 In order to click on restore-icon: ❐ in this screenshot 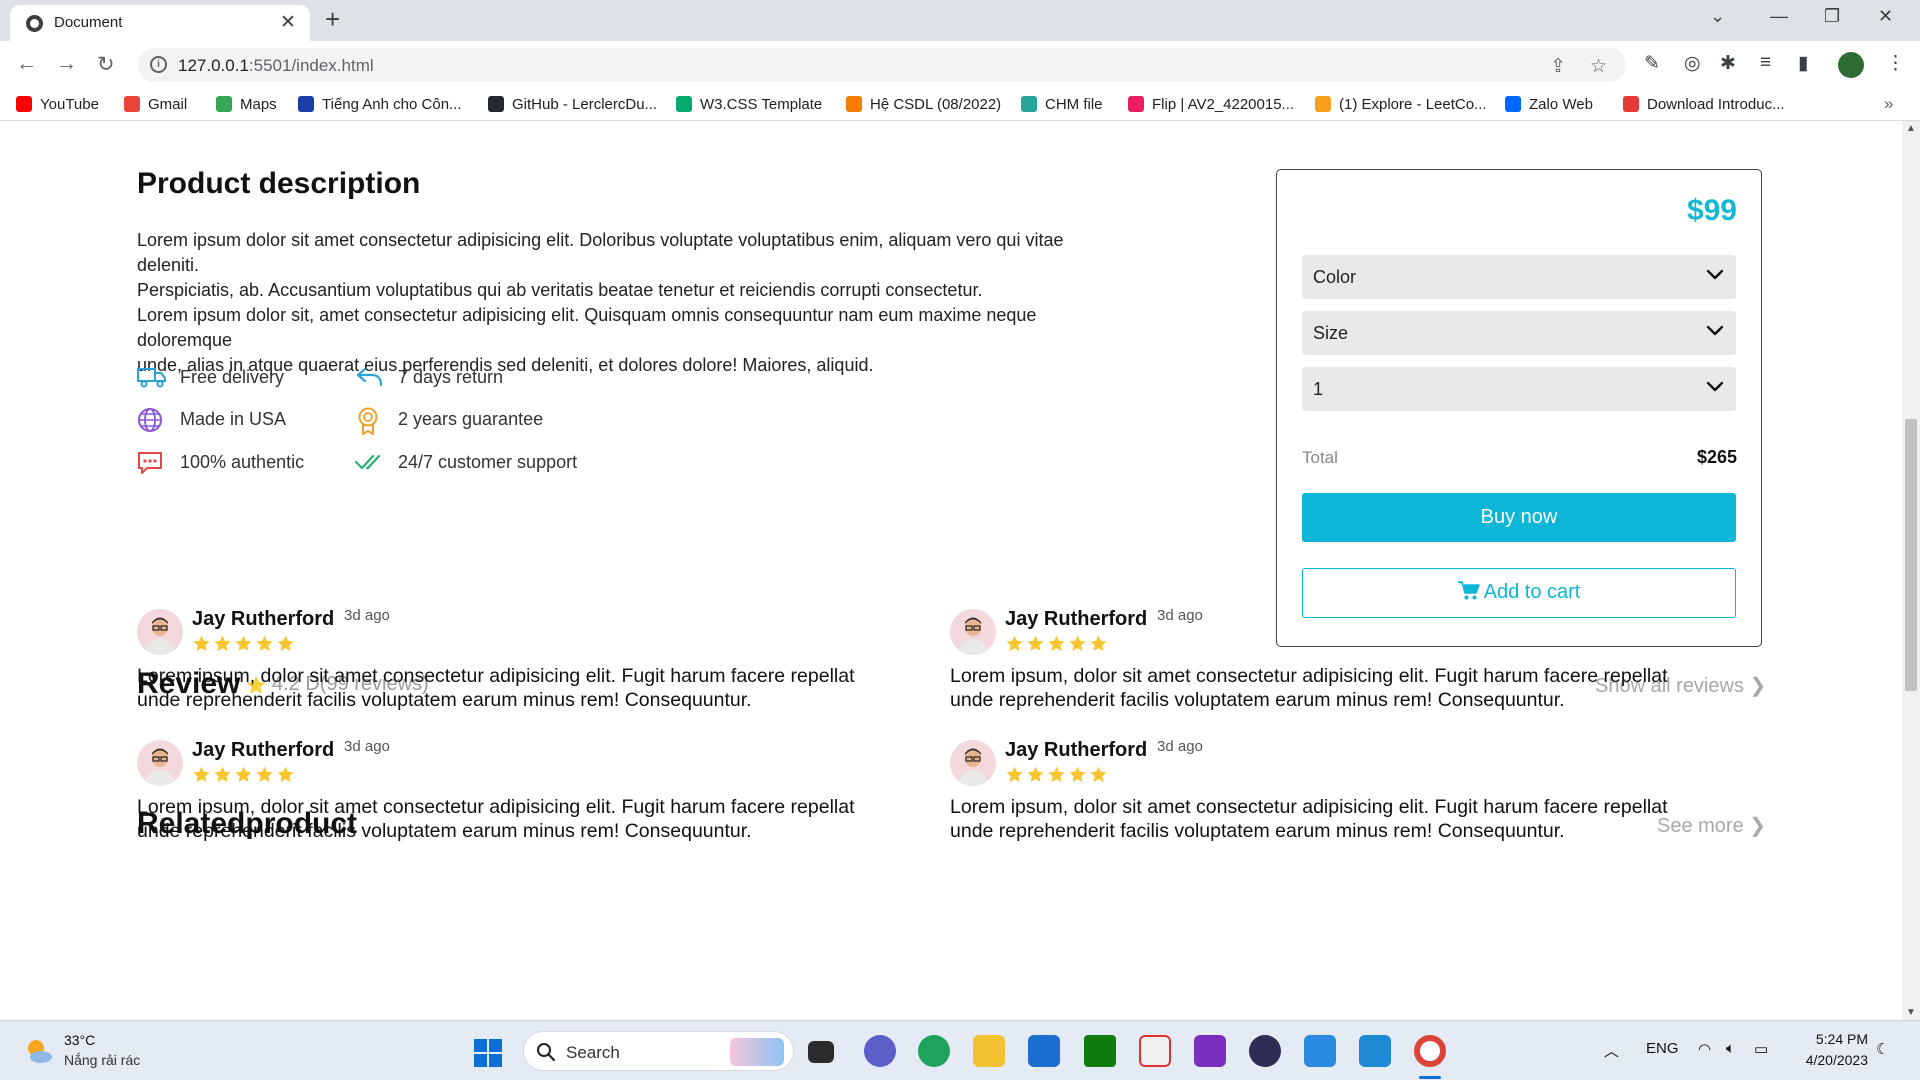, I will do `click(1832, 16)`.